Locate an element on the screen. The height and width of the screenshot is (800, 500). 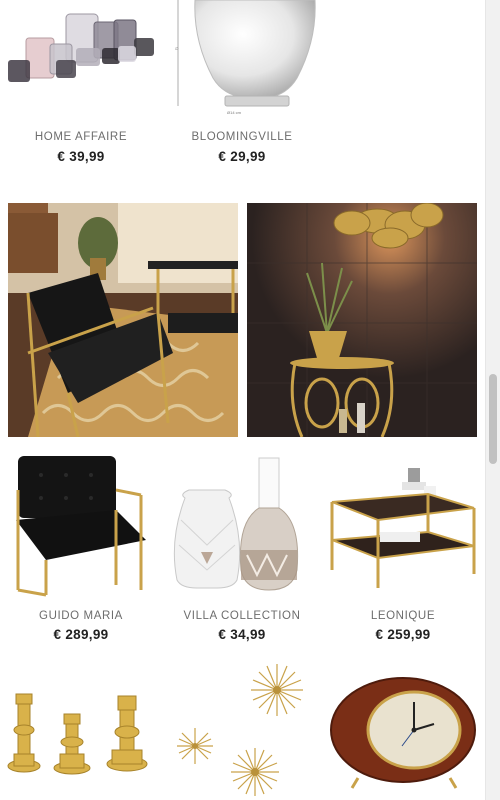
product-card-table-clock is located at coordinates (403, 730).